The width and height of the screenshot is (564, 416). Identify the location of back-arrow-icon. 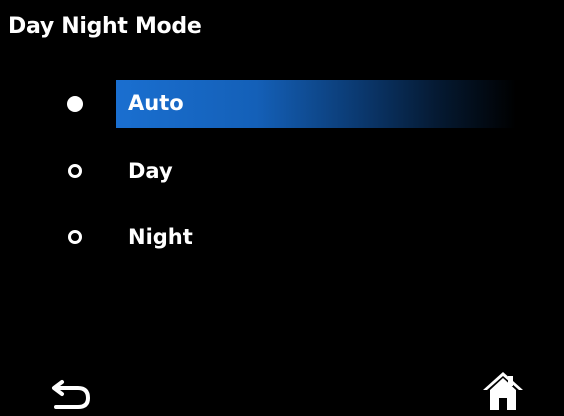
(71, 394).